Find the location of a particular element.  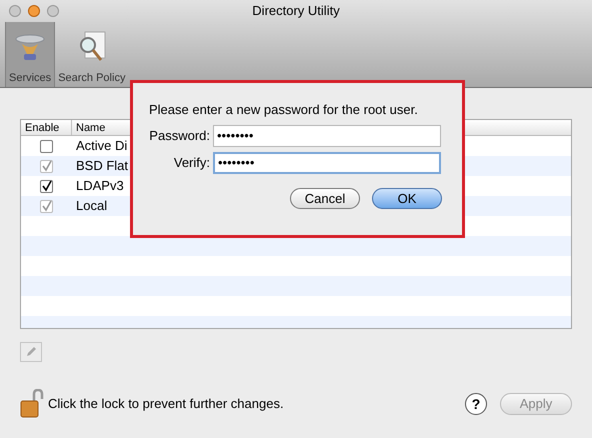

service-name: Active Di is located at coordinates (101, 146).